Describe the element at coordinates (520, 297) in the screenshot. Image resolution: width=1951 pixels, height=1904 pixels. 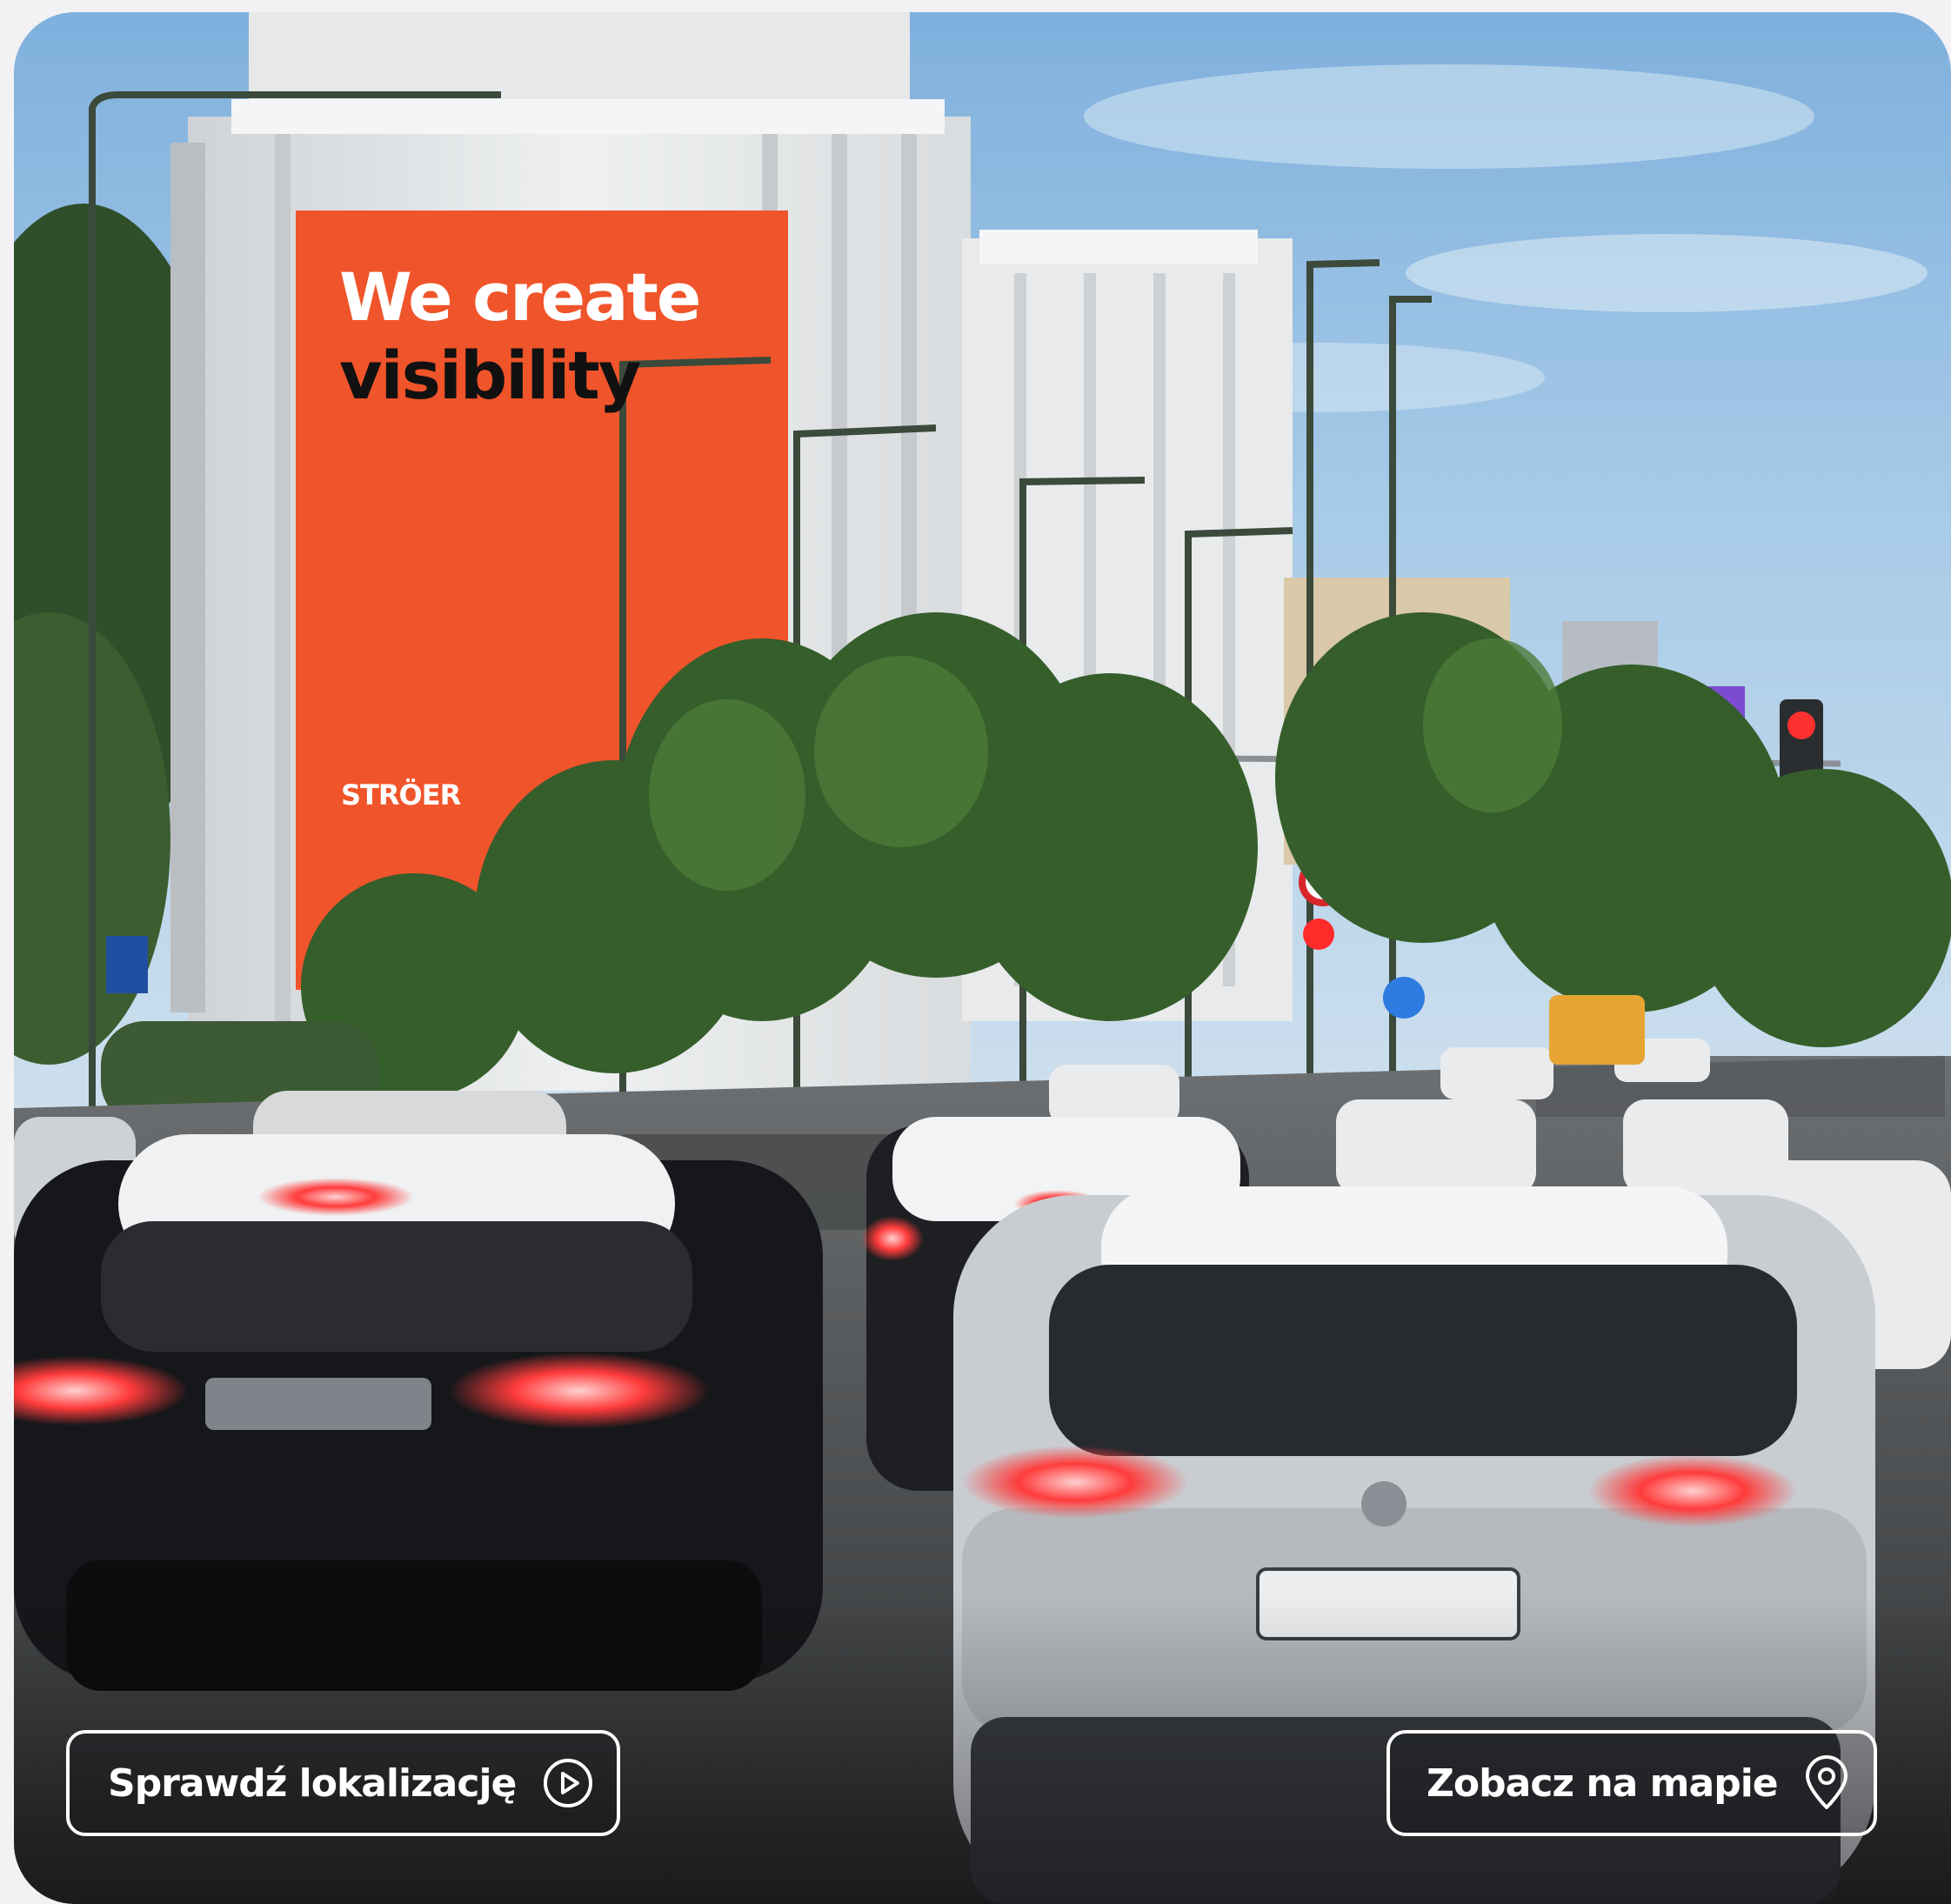
I see `billboard-headline-line1: We create` at that location.